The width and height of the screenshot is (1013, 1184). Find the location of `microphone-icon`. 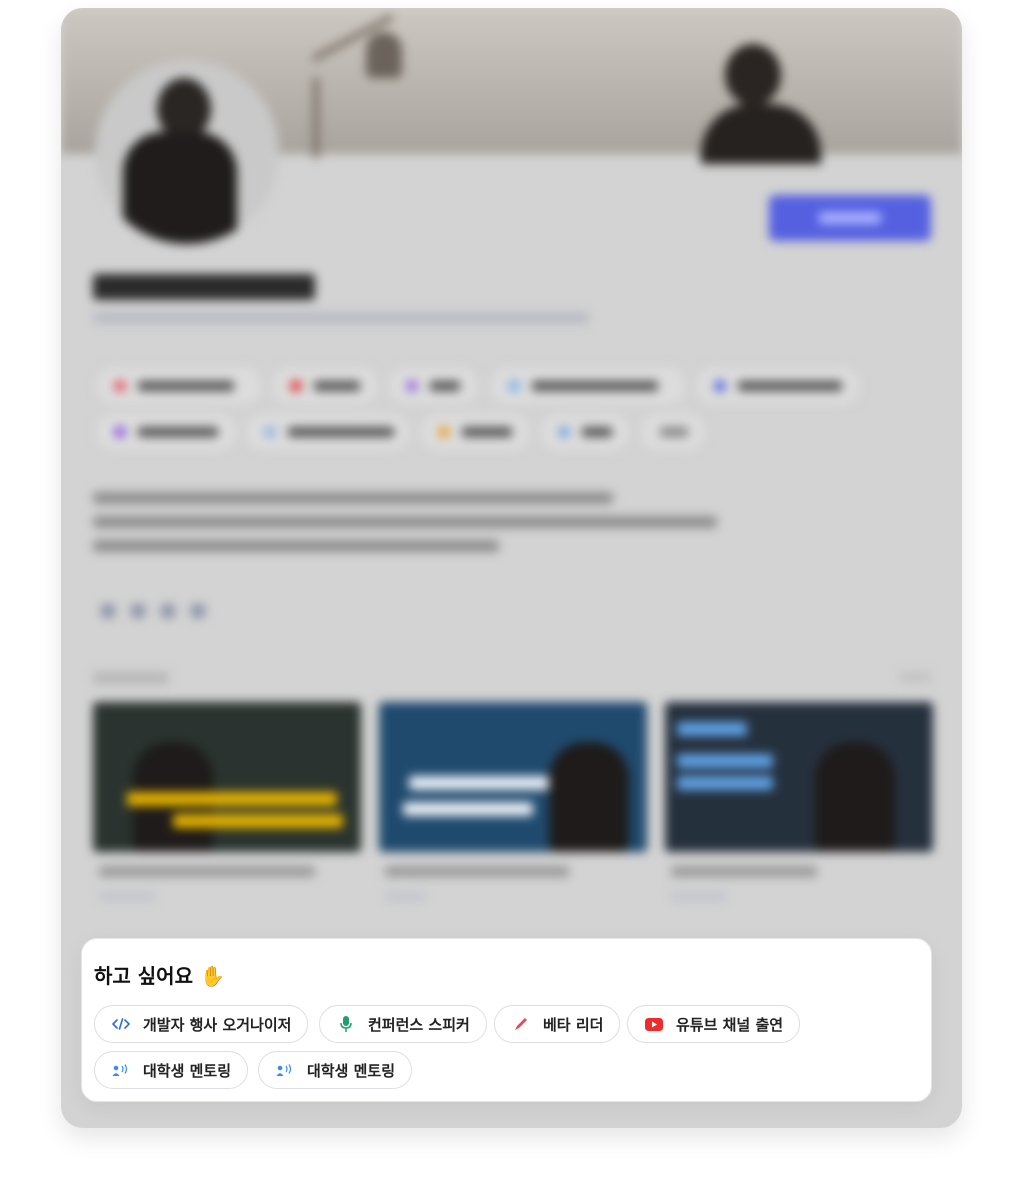

microphone-icon is located at coordinates (346, 1024).